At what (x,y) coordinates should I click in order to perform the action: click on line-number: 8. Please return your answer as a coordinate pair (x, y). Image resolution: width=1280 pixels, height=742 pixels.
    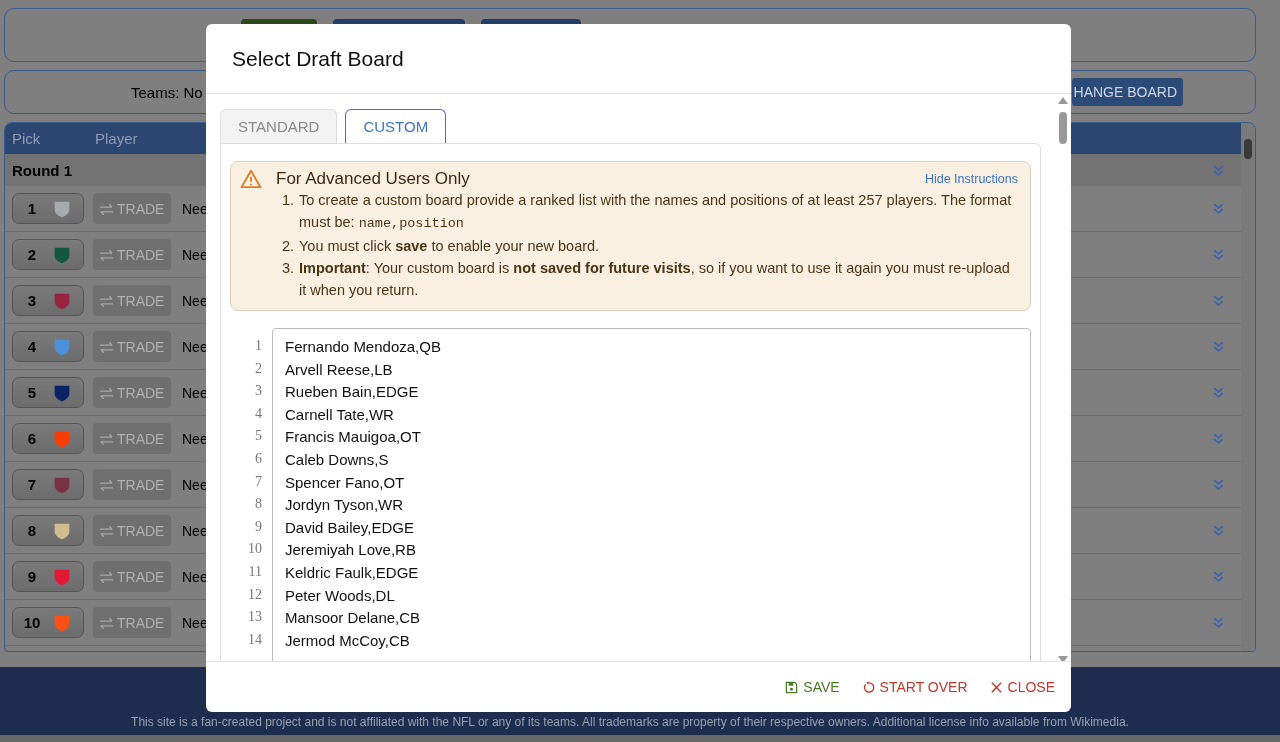
    Looking at the image, I should click on (258, 504).